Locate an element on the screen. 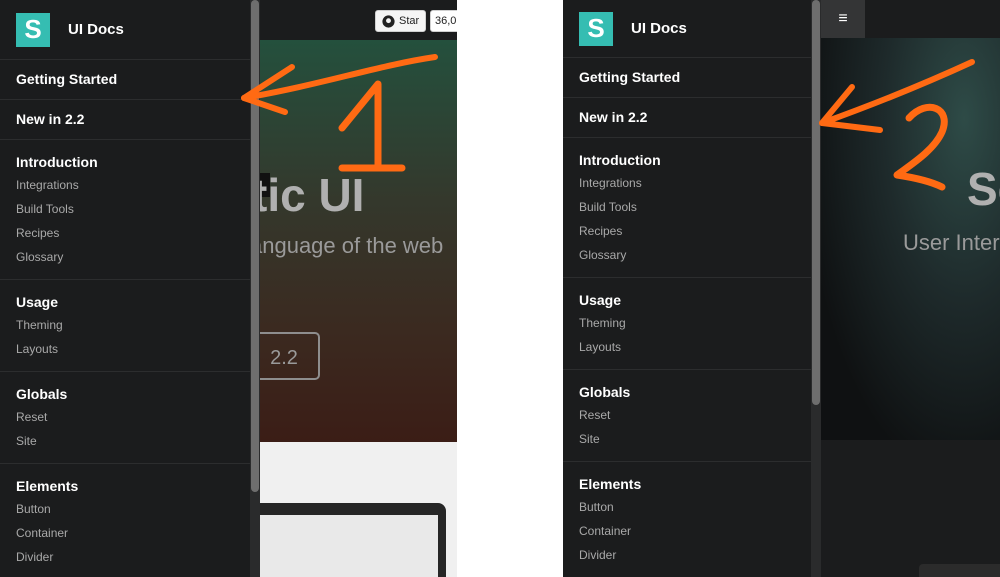  laptop-image is located at coordinates (348, 540).